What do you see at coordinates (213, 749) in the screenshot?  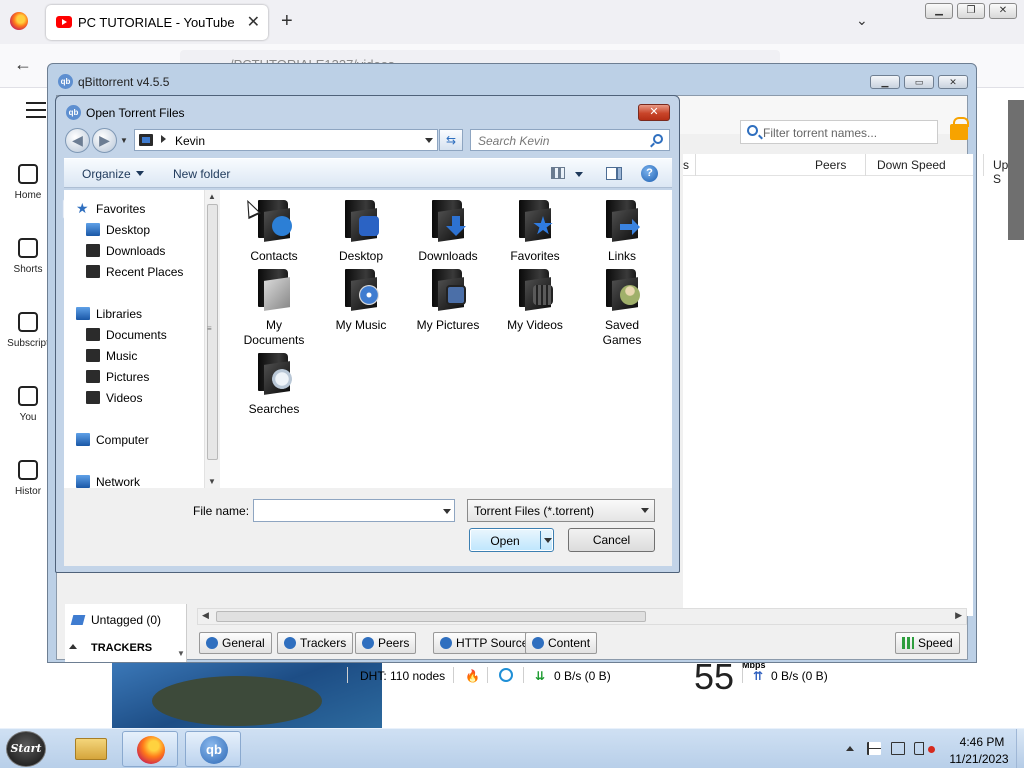 I see `taskbar-qbittorrent: qb` at bounding box center [213, 749].